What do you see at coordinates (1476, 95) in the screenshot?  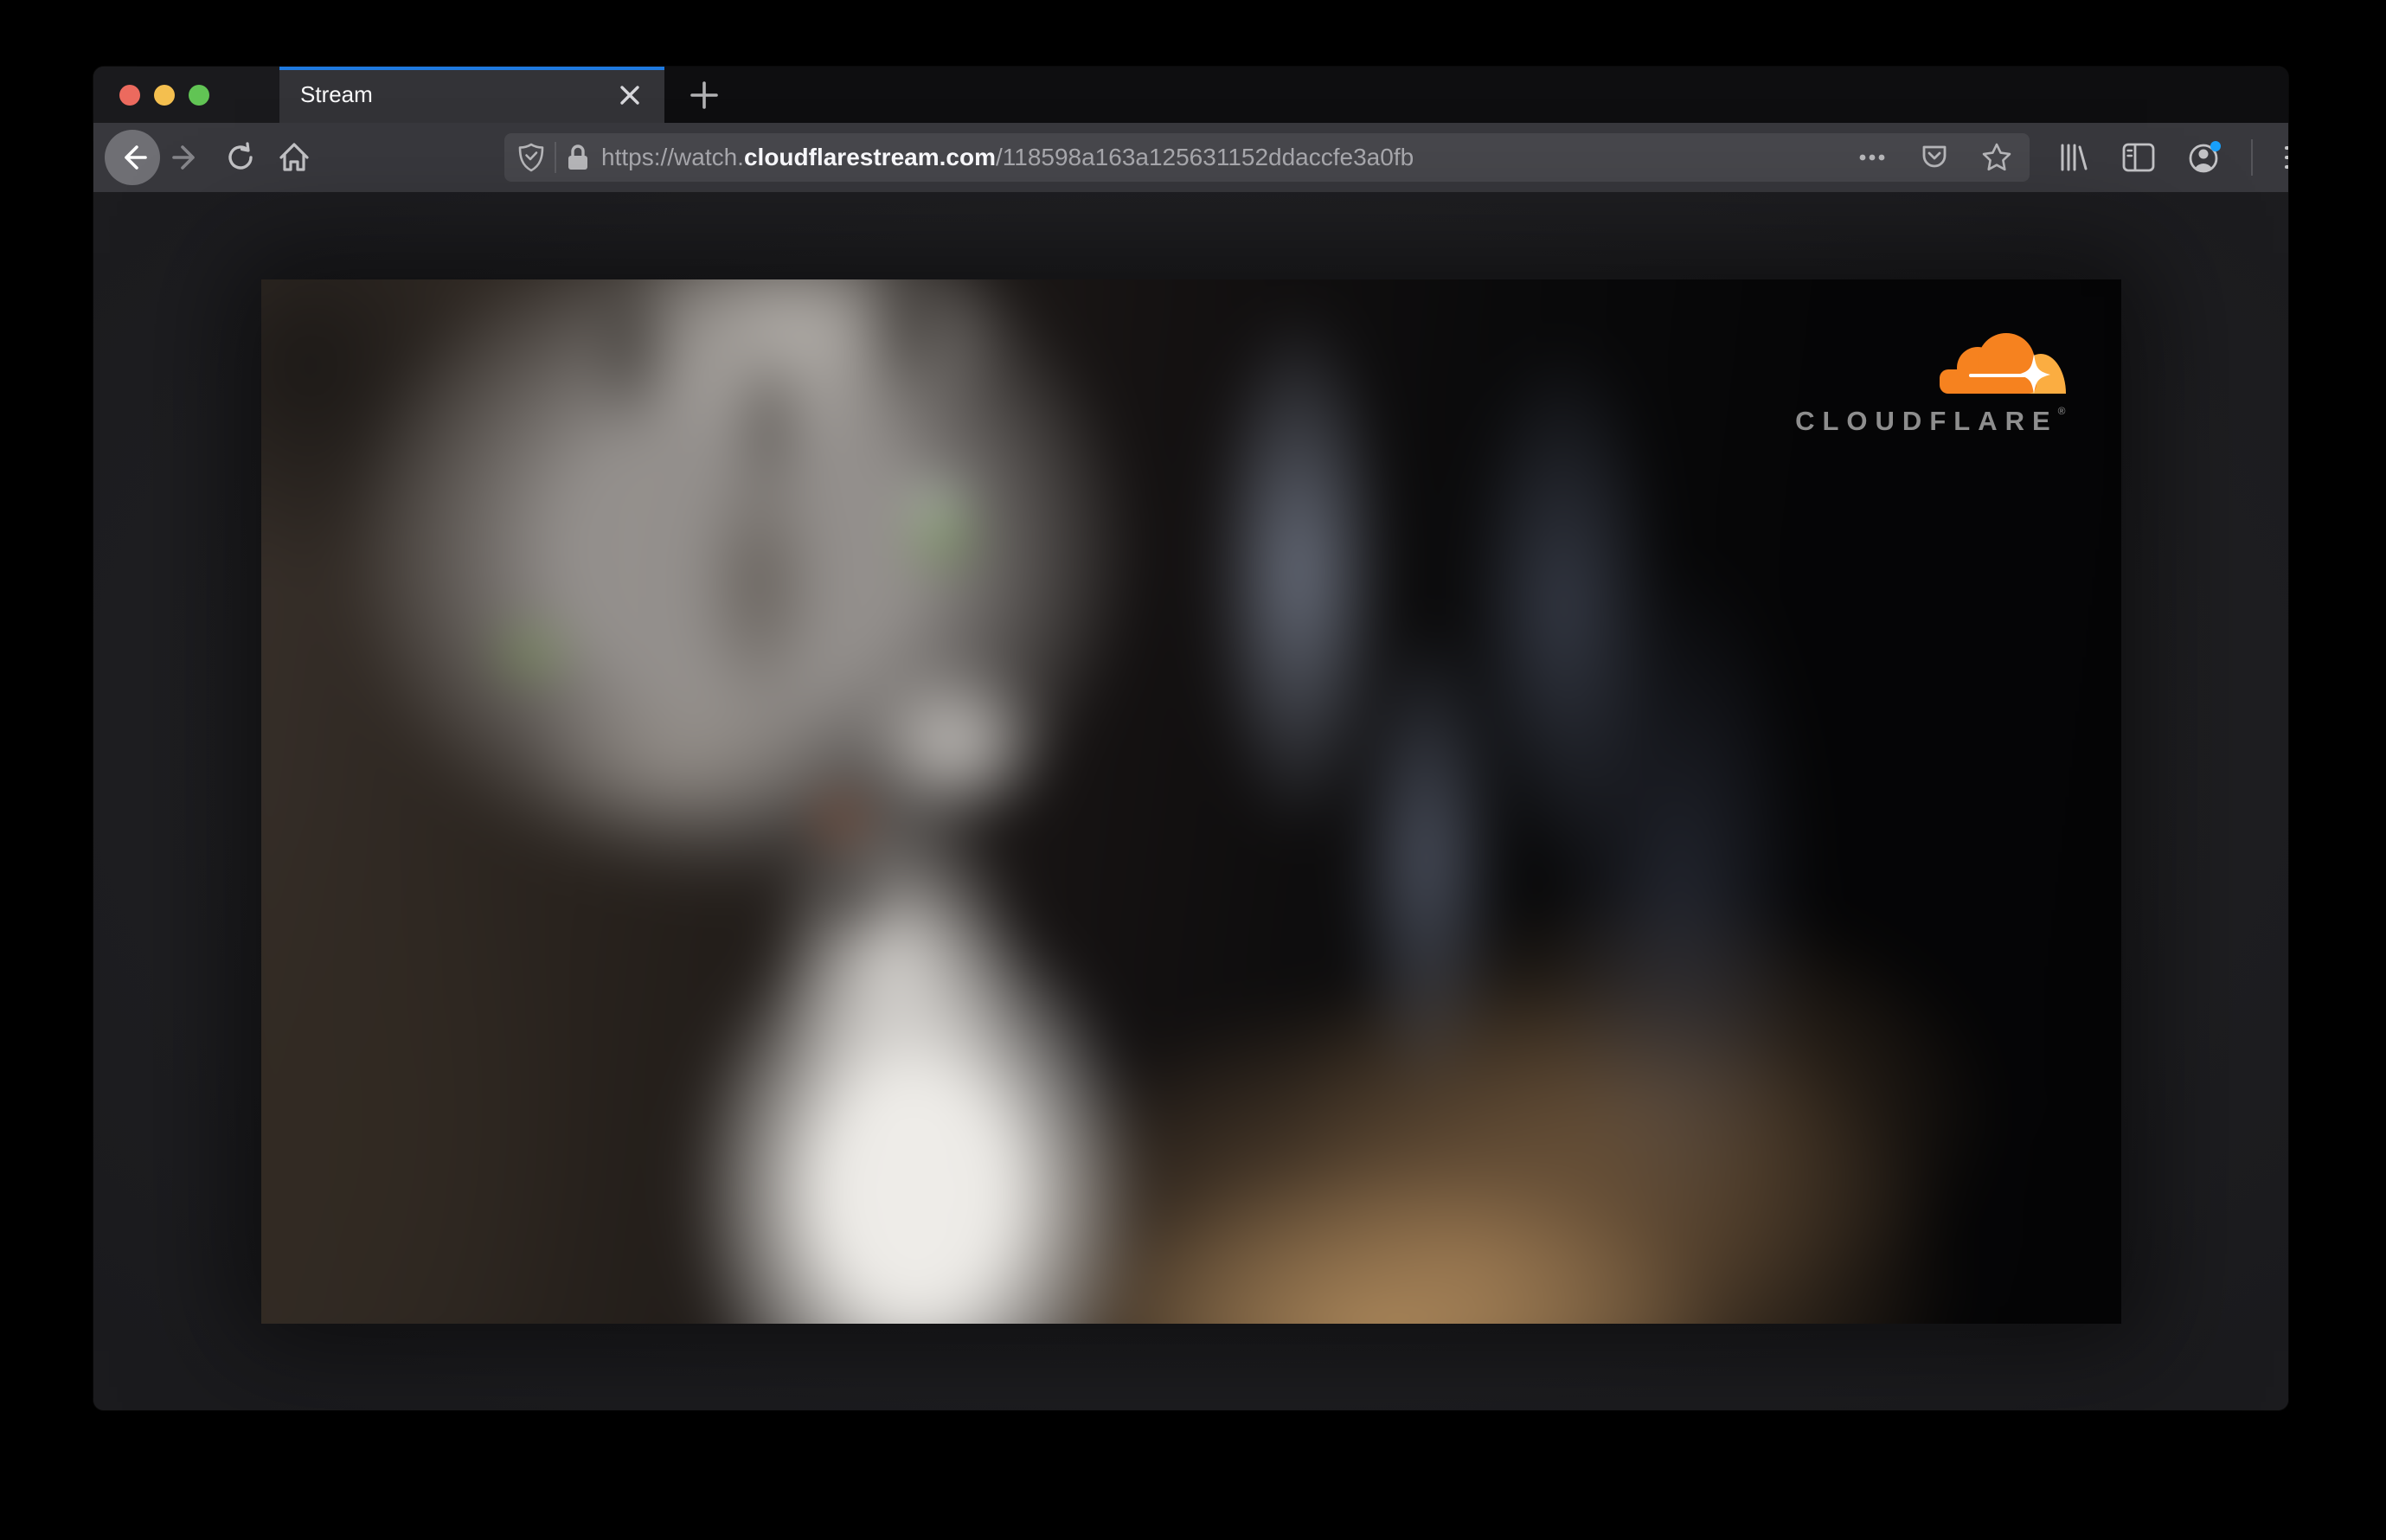 I see `tab-strip-empty` at bounding box center [1476, 95].